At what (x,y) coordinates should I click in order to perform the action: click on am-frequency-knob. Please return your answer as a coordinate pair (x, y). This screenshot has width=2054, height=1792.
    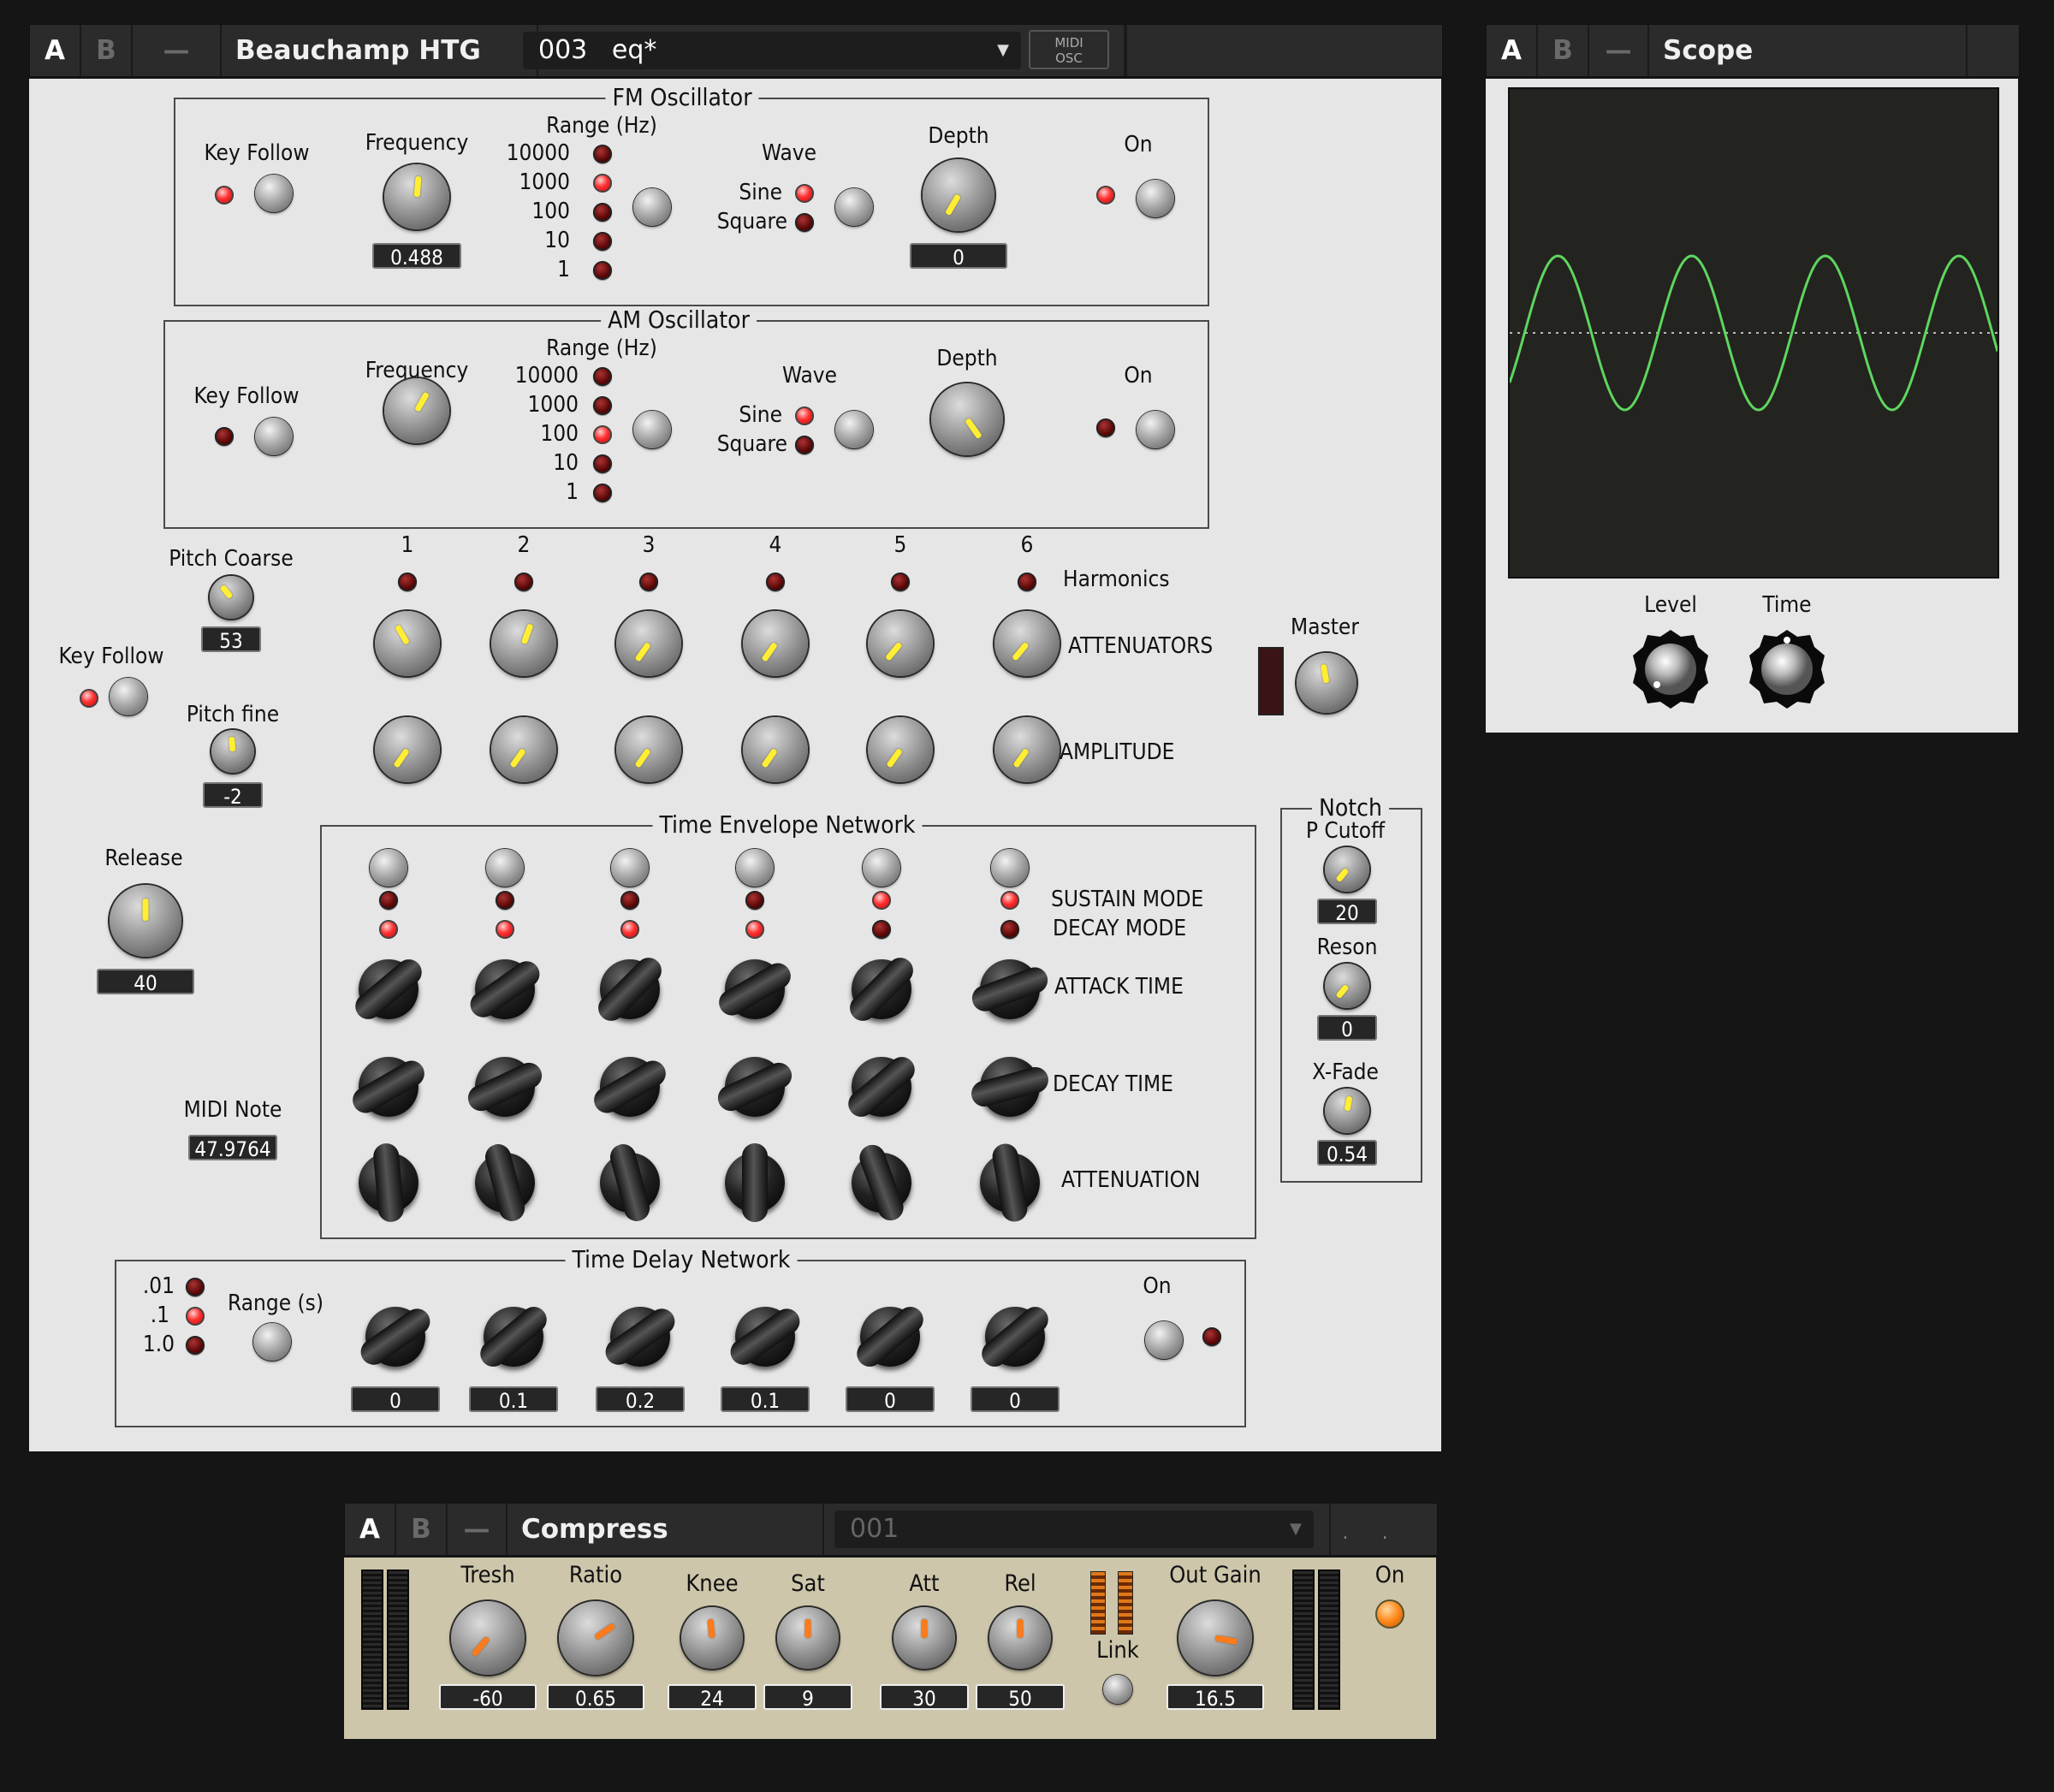
    Looking at the image, I should click on (416, 411).